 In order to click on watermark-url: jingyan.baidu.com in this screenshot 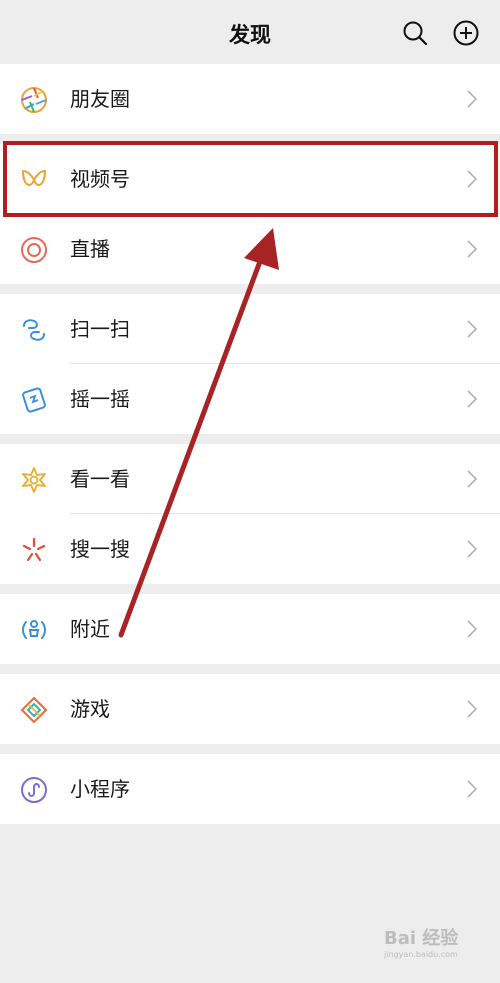, I will do `click(421, 954)`.